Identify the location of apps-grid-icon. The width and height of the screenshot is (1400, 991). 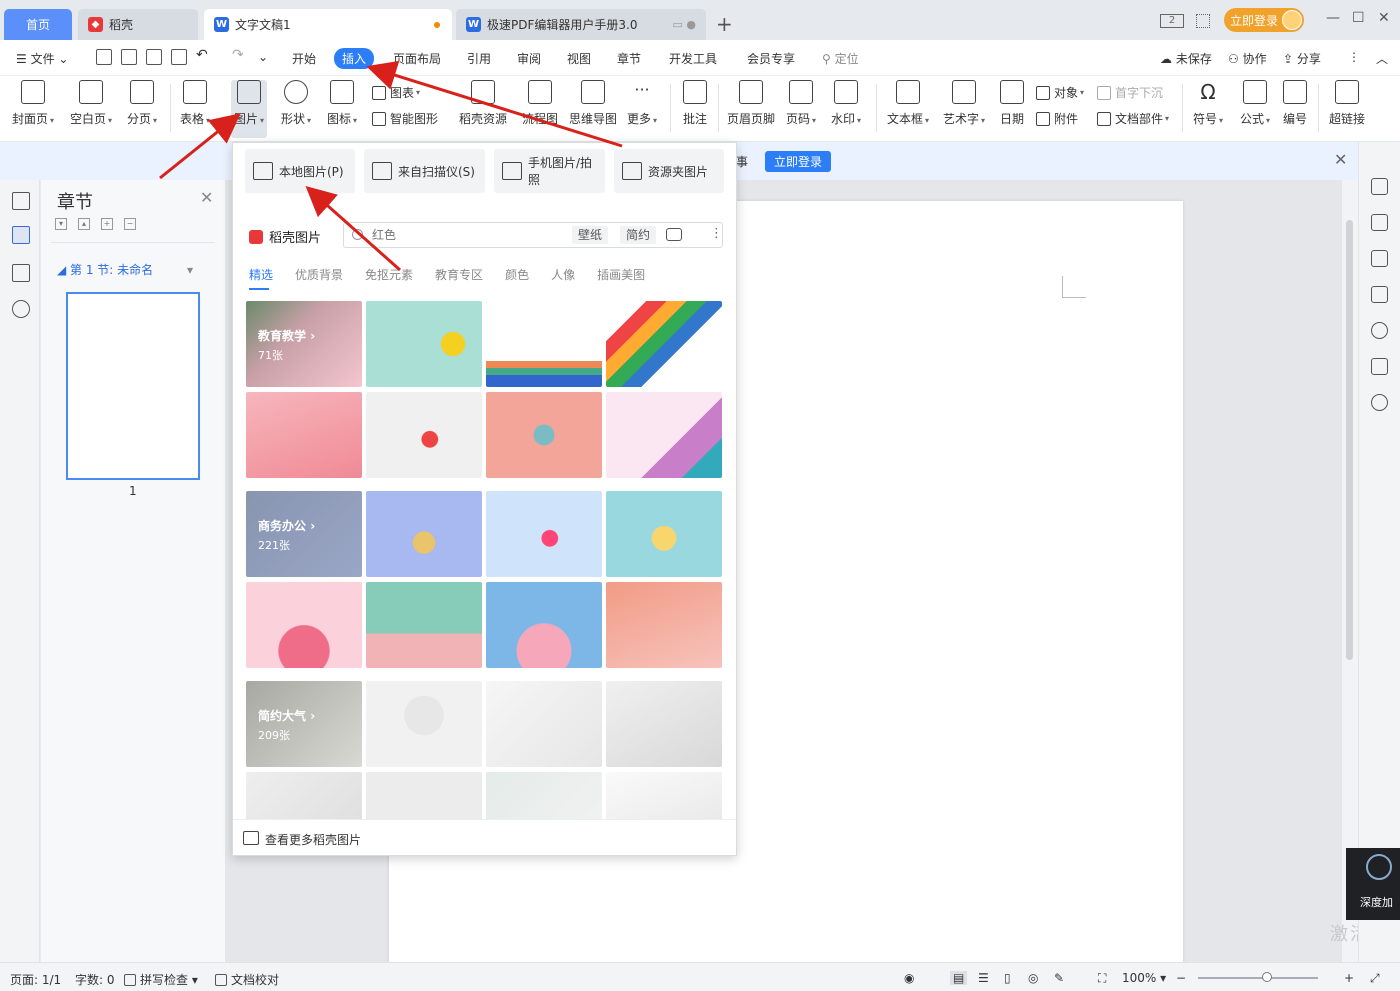
(1203, 21).